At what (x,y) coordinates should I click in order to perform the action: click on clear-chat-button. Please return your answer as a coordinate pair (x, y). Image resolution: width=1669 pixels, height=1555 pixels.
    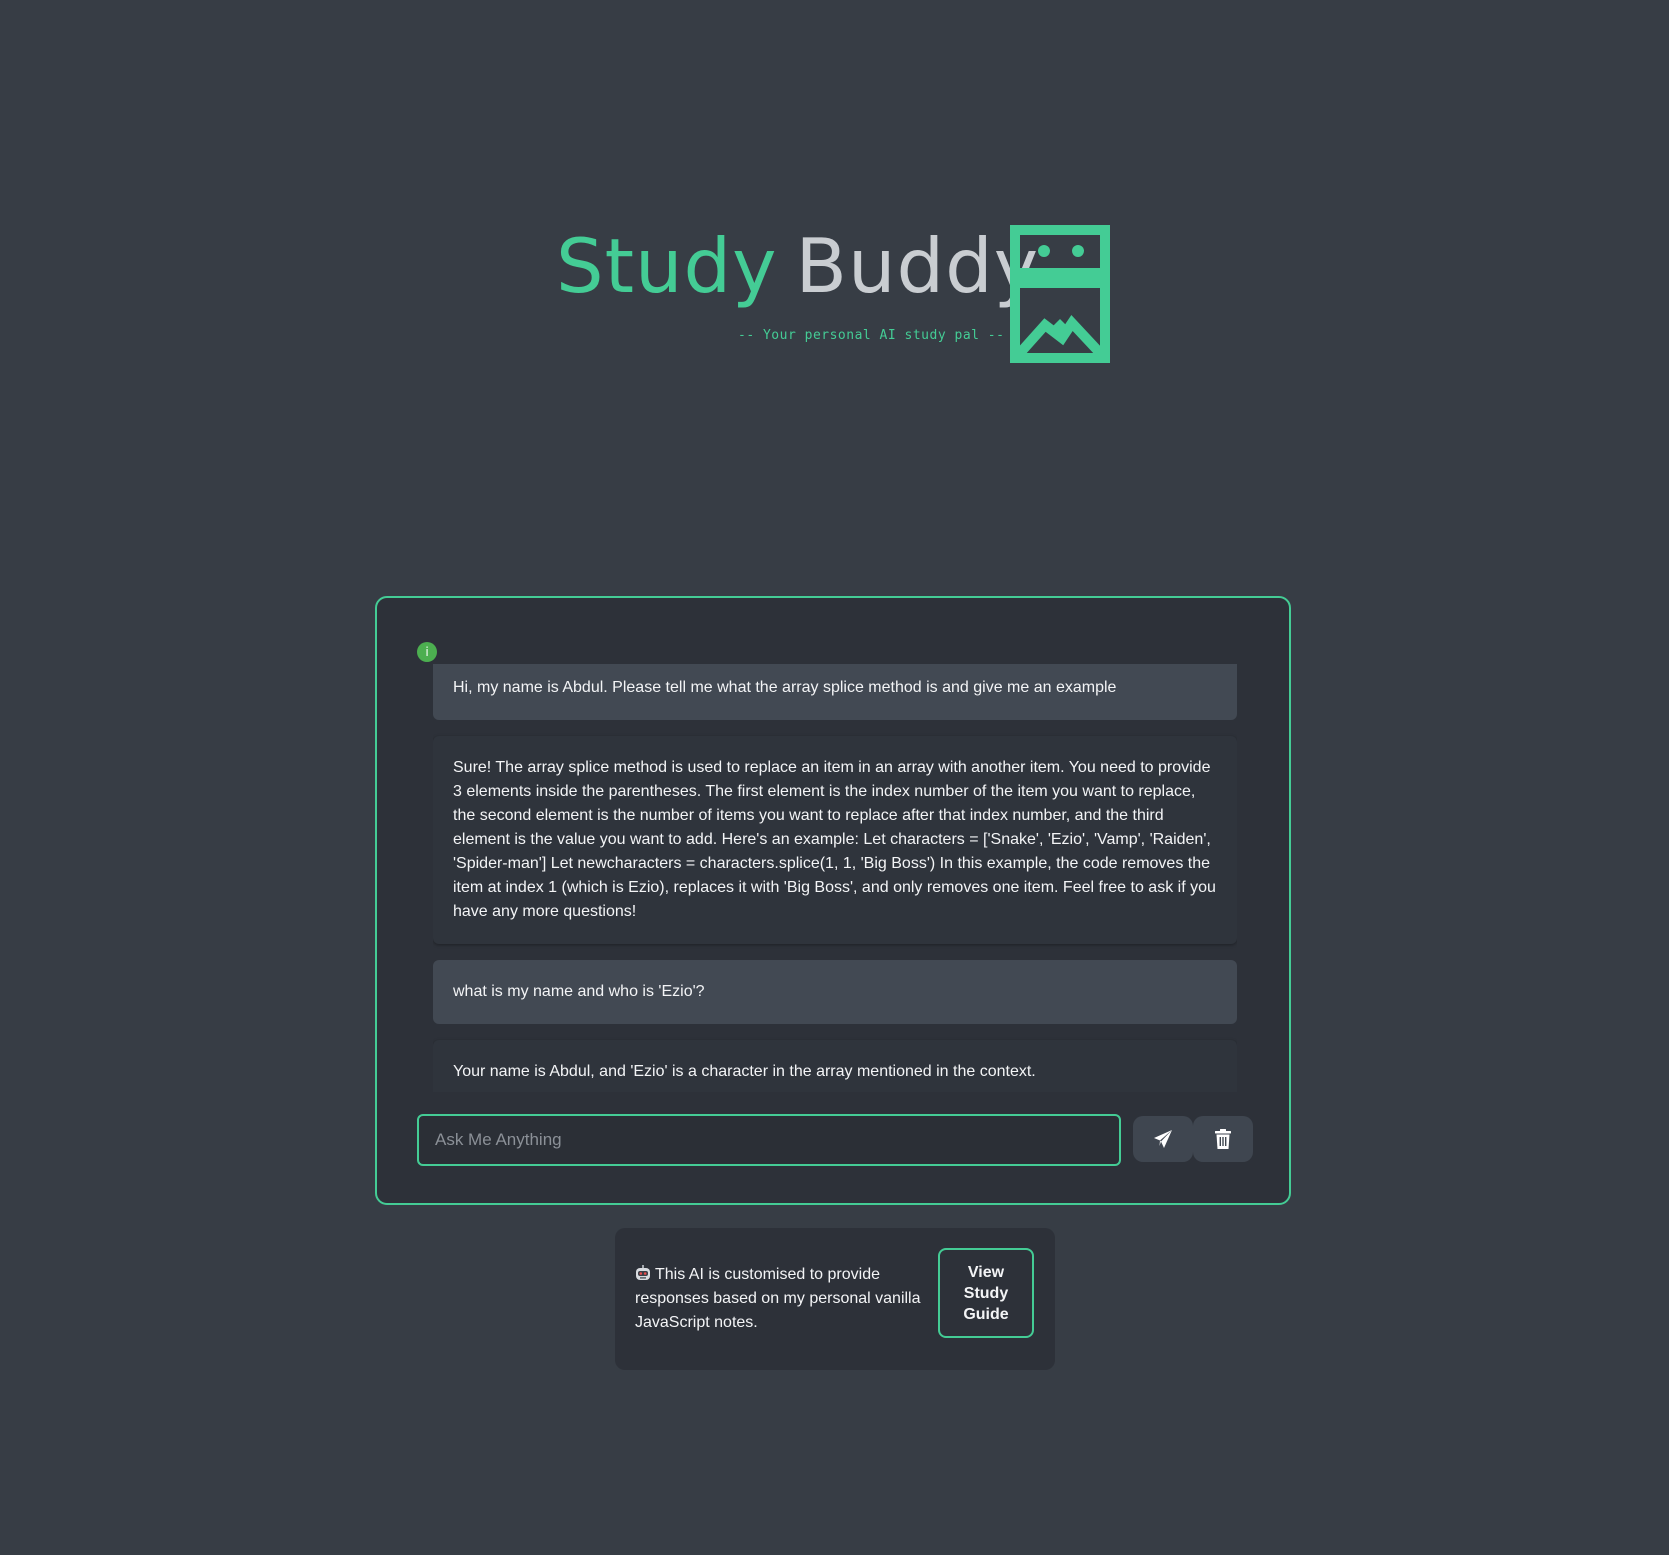
    Looking at the image, I should click on (1223, 1139).